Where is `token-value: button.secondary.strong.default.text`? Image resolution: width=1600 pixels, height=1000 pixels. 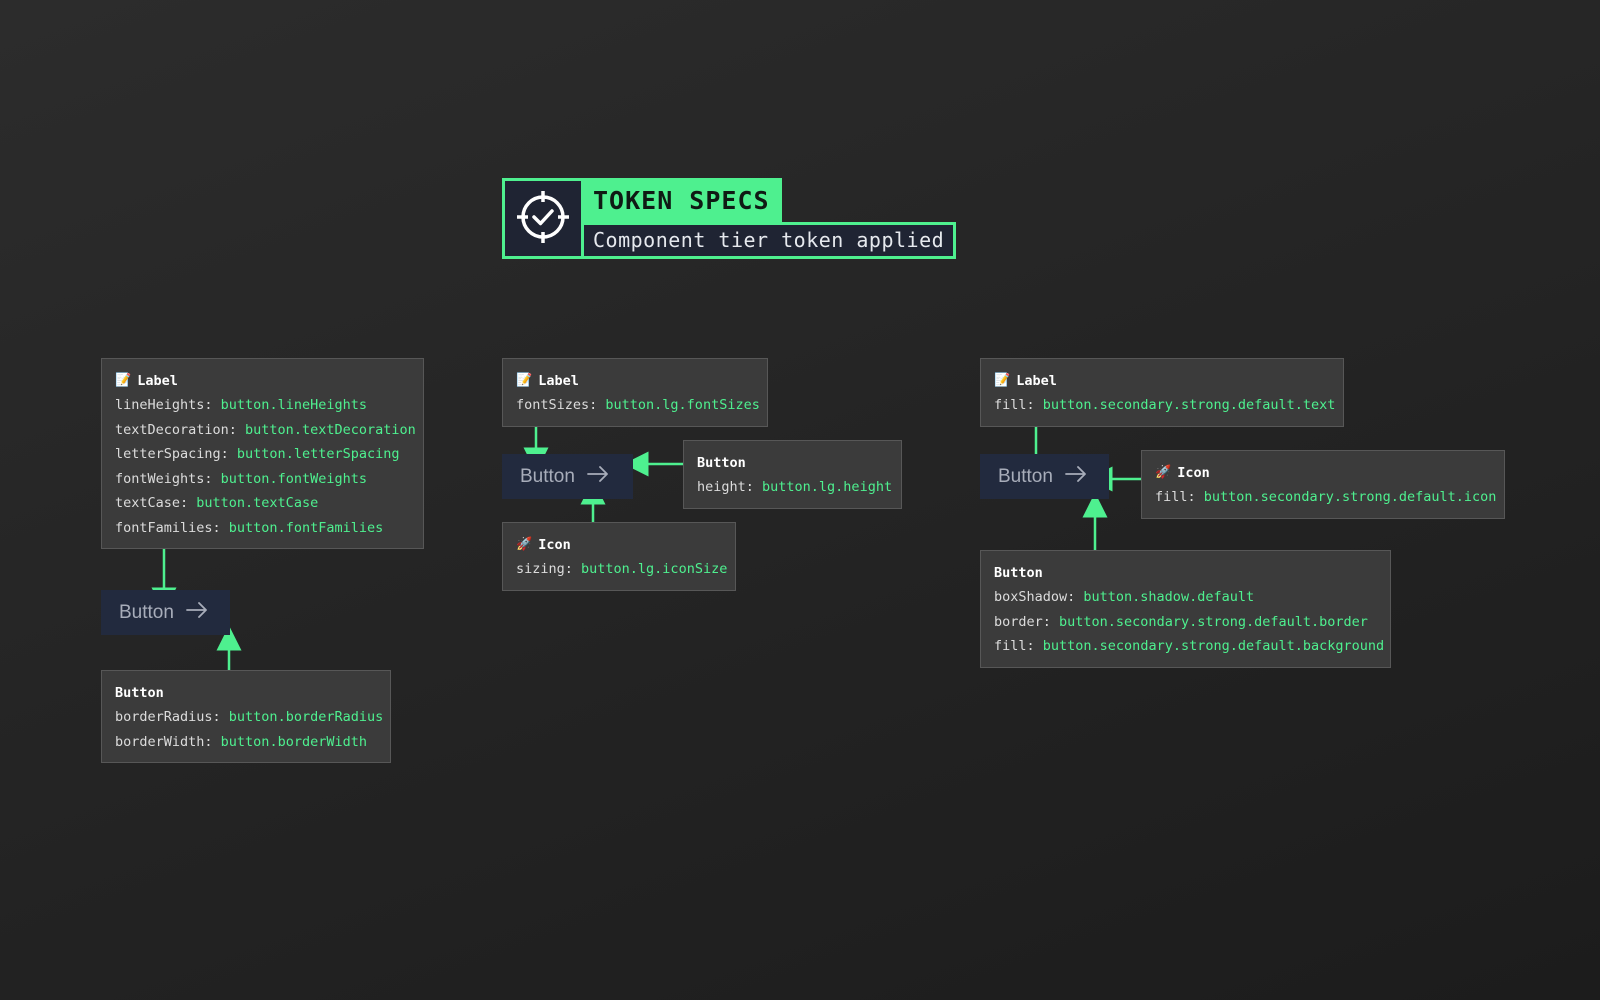
token-value: button.secondary.strong.default.text is located at coordinates (1189, 405).